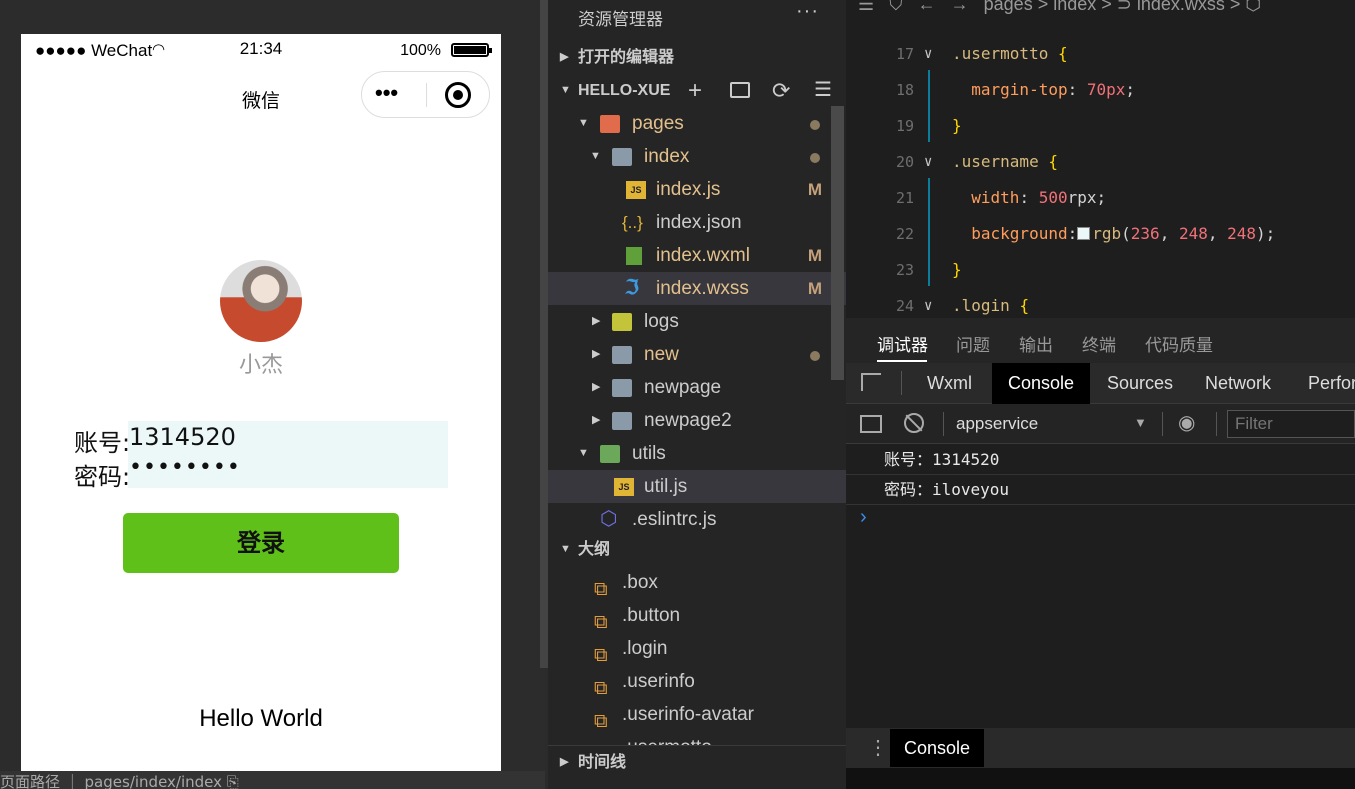 This screenshot has width=1355, height=789. I want to click on inspect-icon, so click(871, 382).